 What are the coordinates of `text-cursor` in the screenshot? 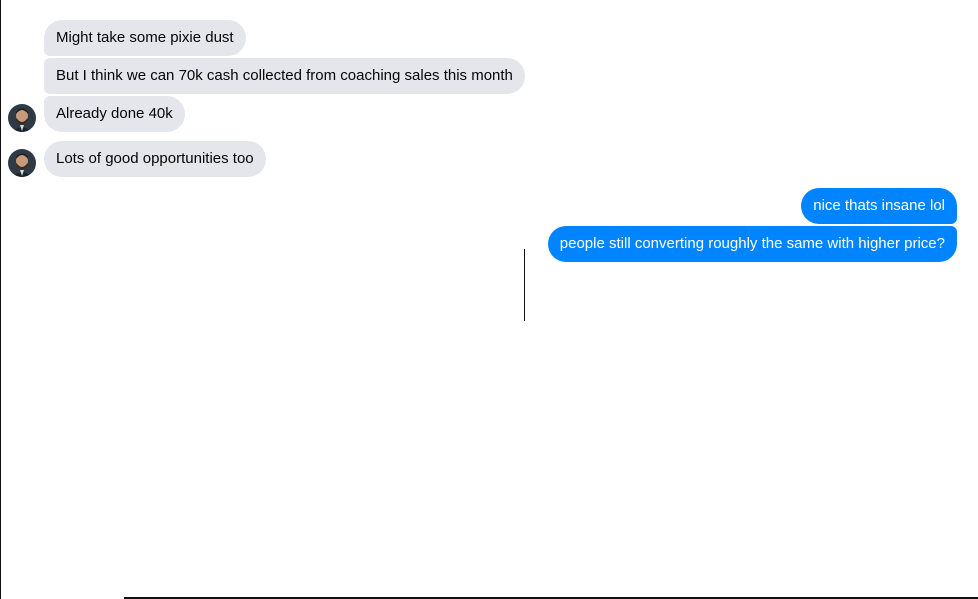 It's located at (524, 285).